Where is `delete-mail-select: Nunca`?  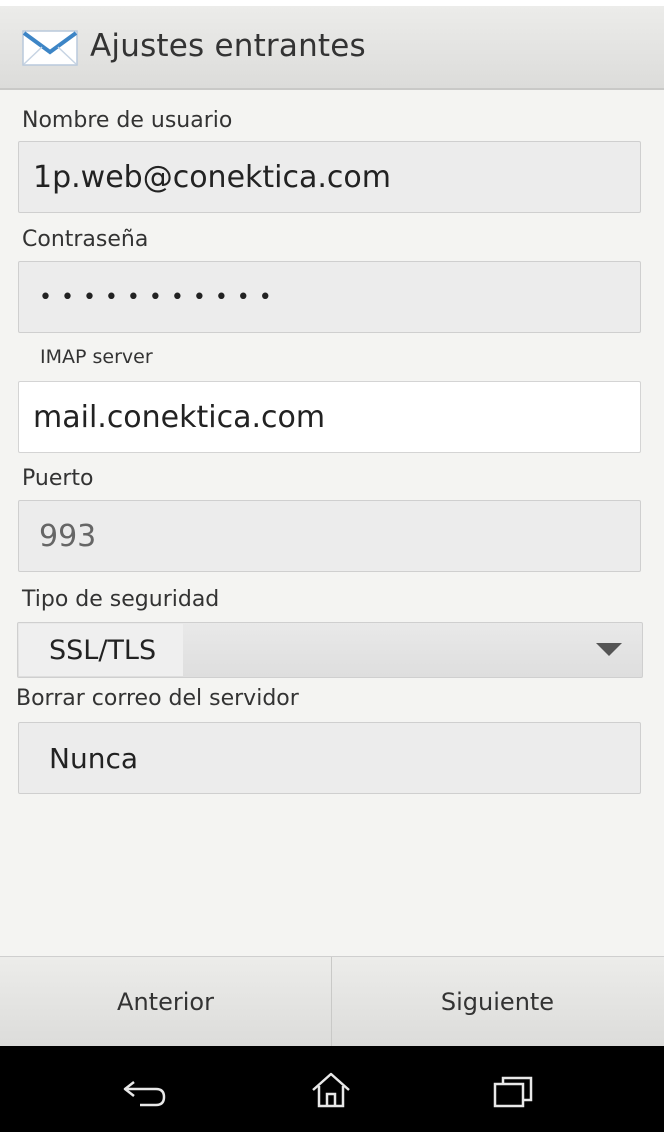
delete-mail-select: Nunca is located at coordinates (329, 758).